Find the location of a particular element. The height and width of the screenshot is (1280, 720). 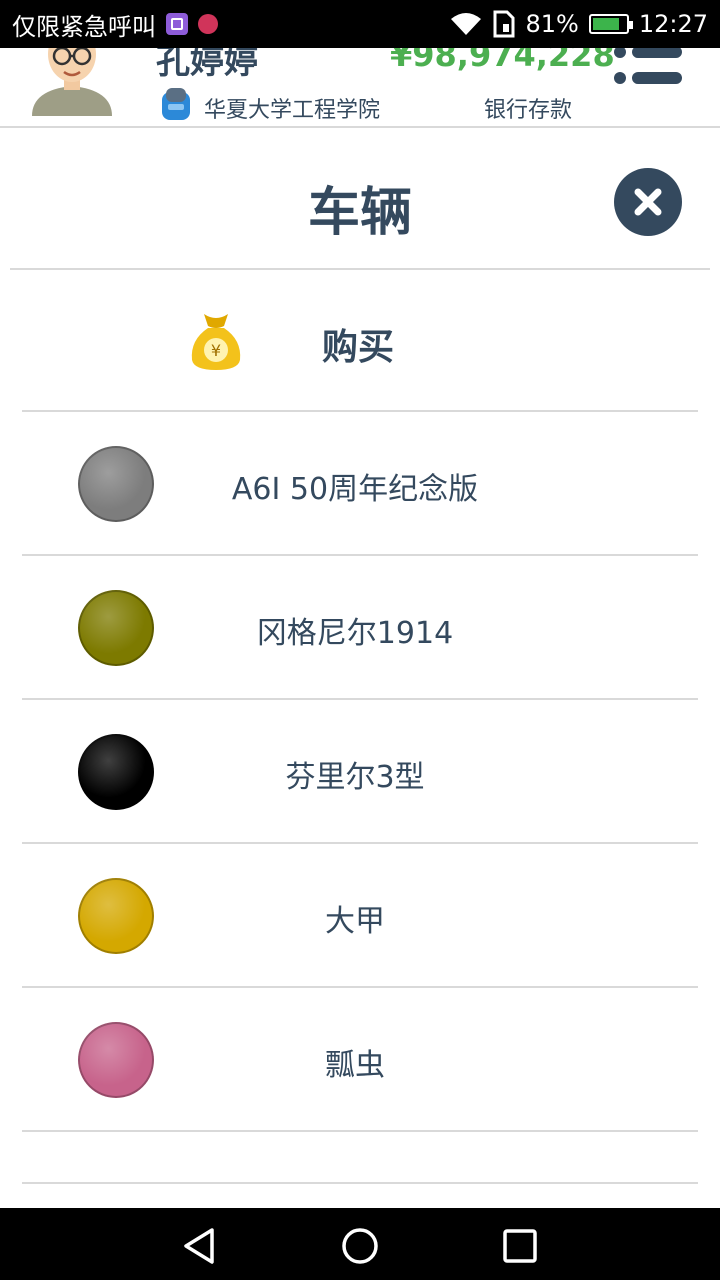

school-name: 华夏大学工程学院 is located at coordinates (292, 110).